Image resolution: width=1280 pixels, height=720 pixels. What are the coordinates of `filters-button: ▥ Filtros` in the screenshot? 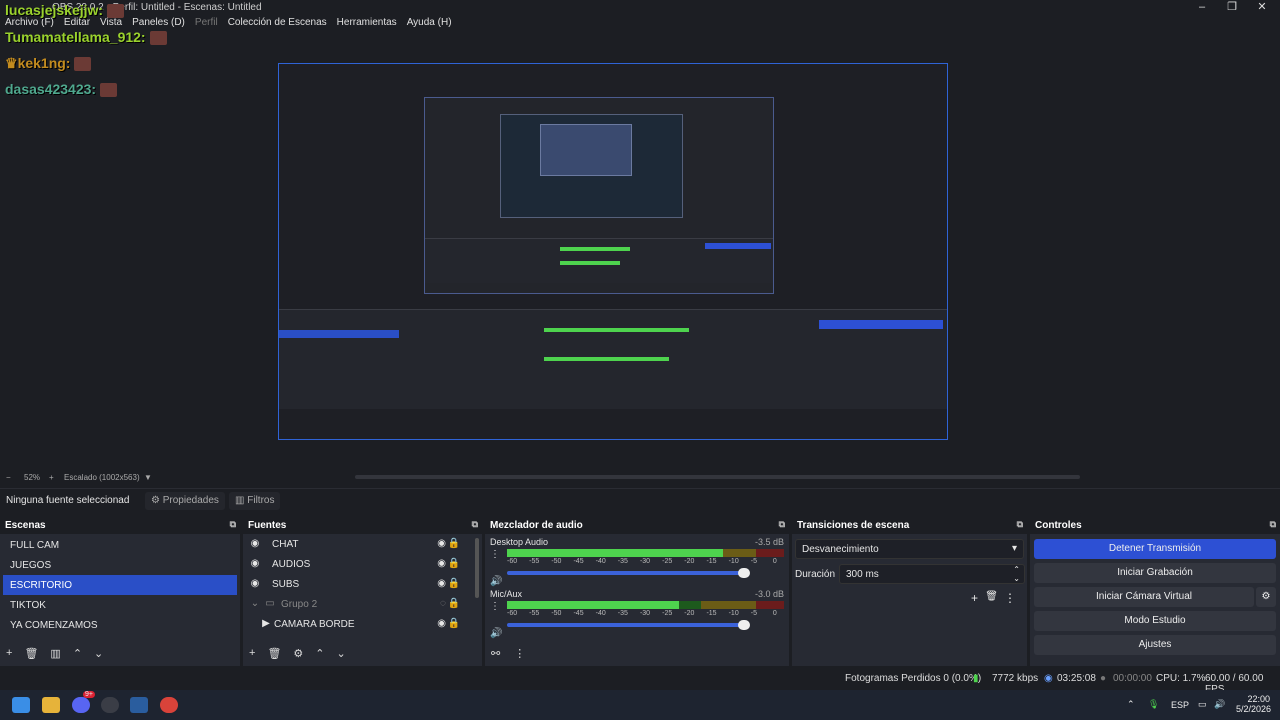 It's located at (255, 501).